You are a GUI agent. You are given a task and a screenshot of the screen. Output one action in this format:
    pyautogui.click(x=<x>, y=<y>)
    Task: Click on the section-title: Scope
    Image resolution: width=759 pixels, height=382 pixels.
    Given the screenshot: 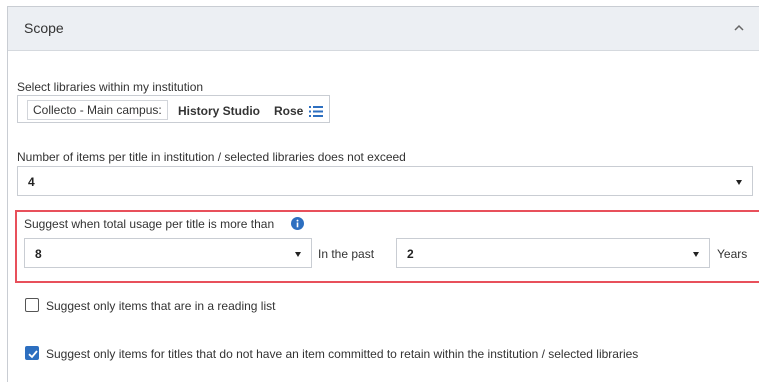 What is the action you would take?
    pyautogui.click(x=44, y=28)
    